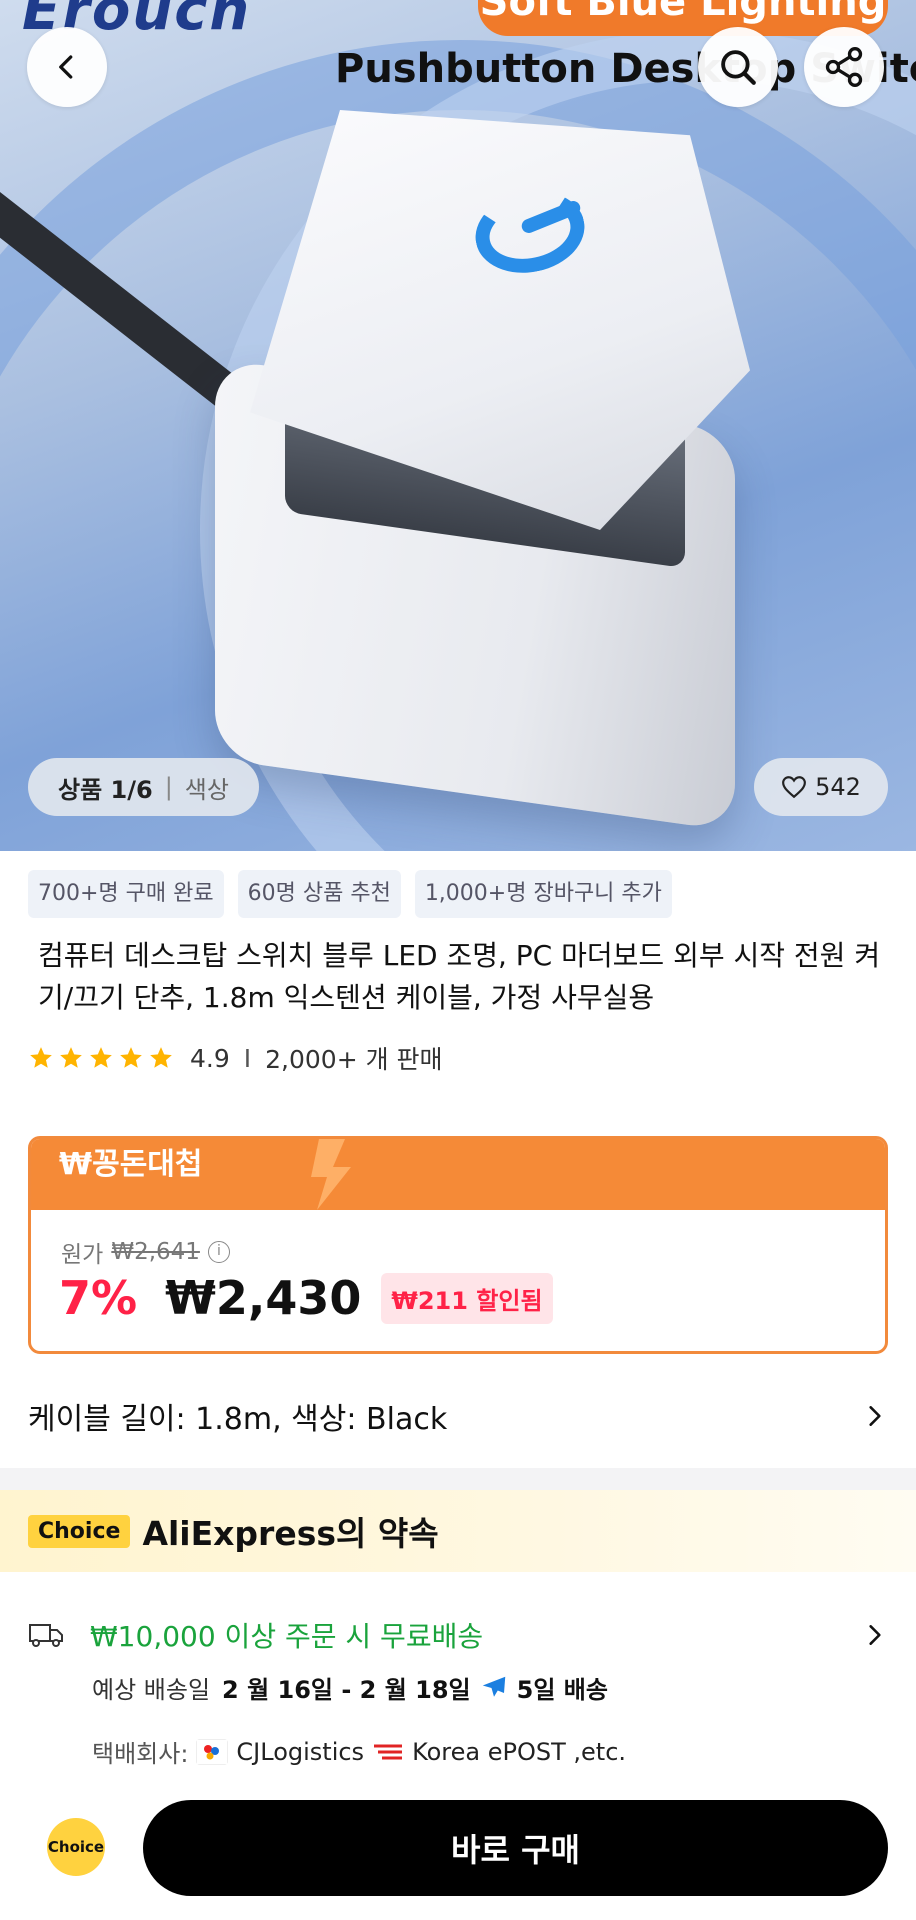 The image size is (916, 1920). I want to click on promo-label: ₩꽁돈대첩, so click(131, 1164).